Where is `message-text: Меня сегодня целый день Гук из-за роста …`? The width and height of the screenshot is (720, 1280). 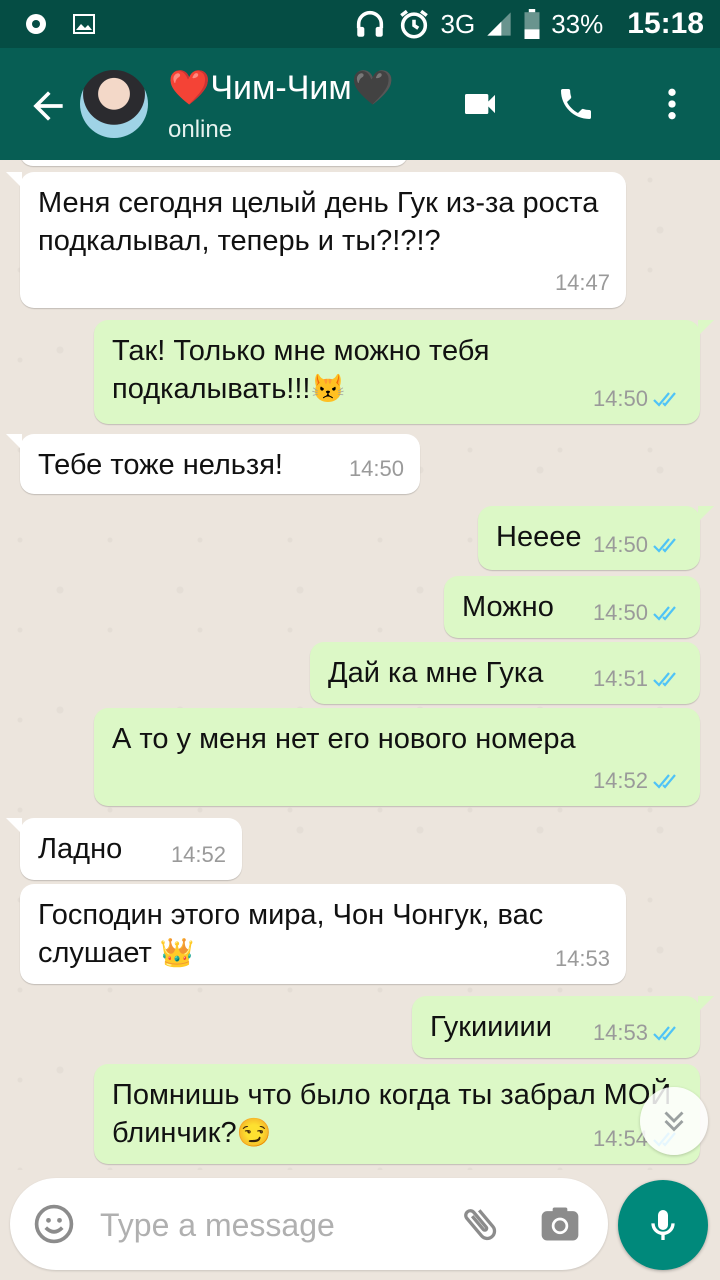
message-text: Меня сегодня целый день Гук из-за роста … is located at coordinates (318, 222).